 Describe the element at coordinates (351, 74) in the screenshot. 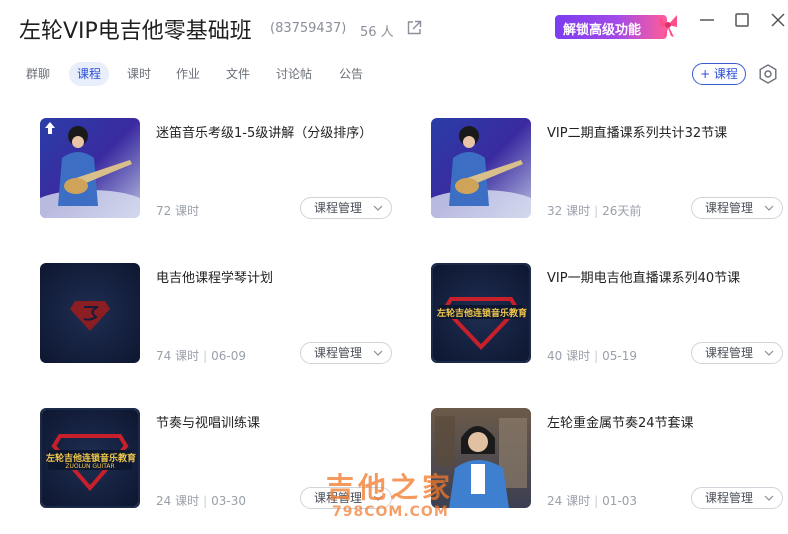

I see `tab-announcements: 公告` at that location.